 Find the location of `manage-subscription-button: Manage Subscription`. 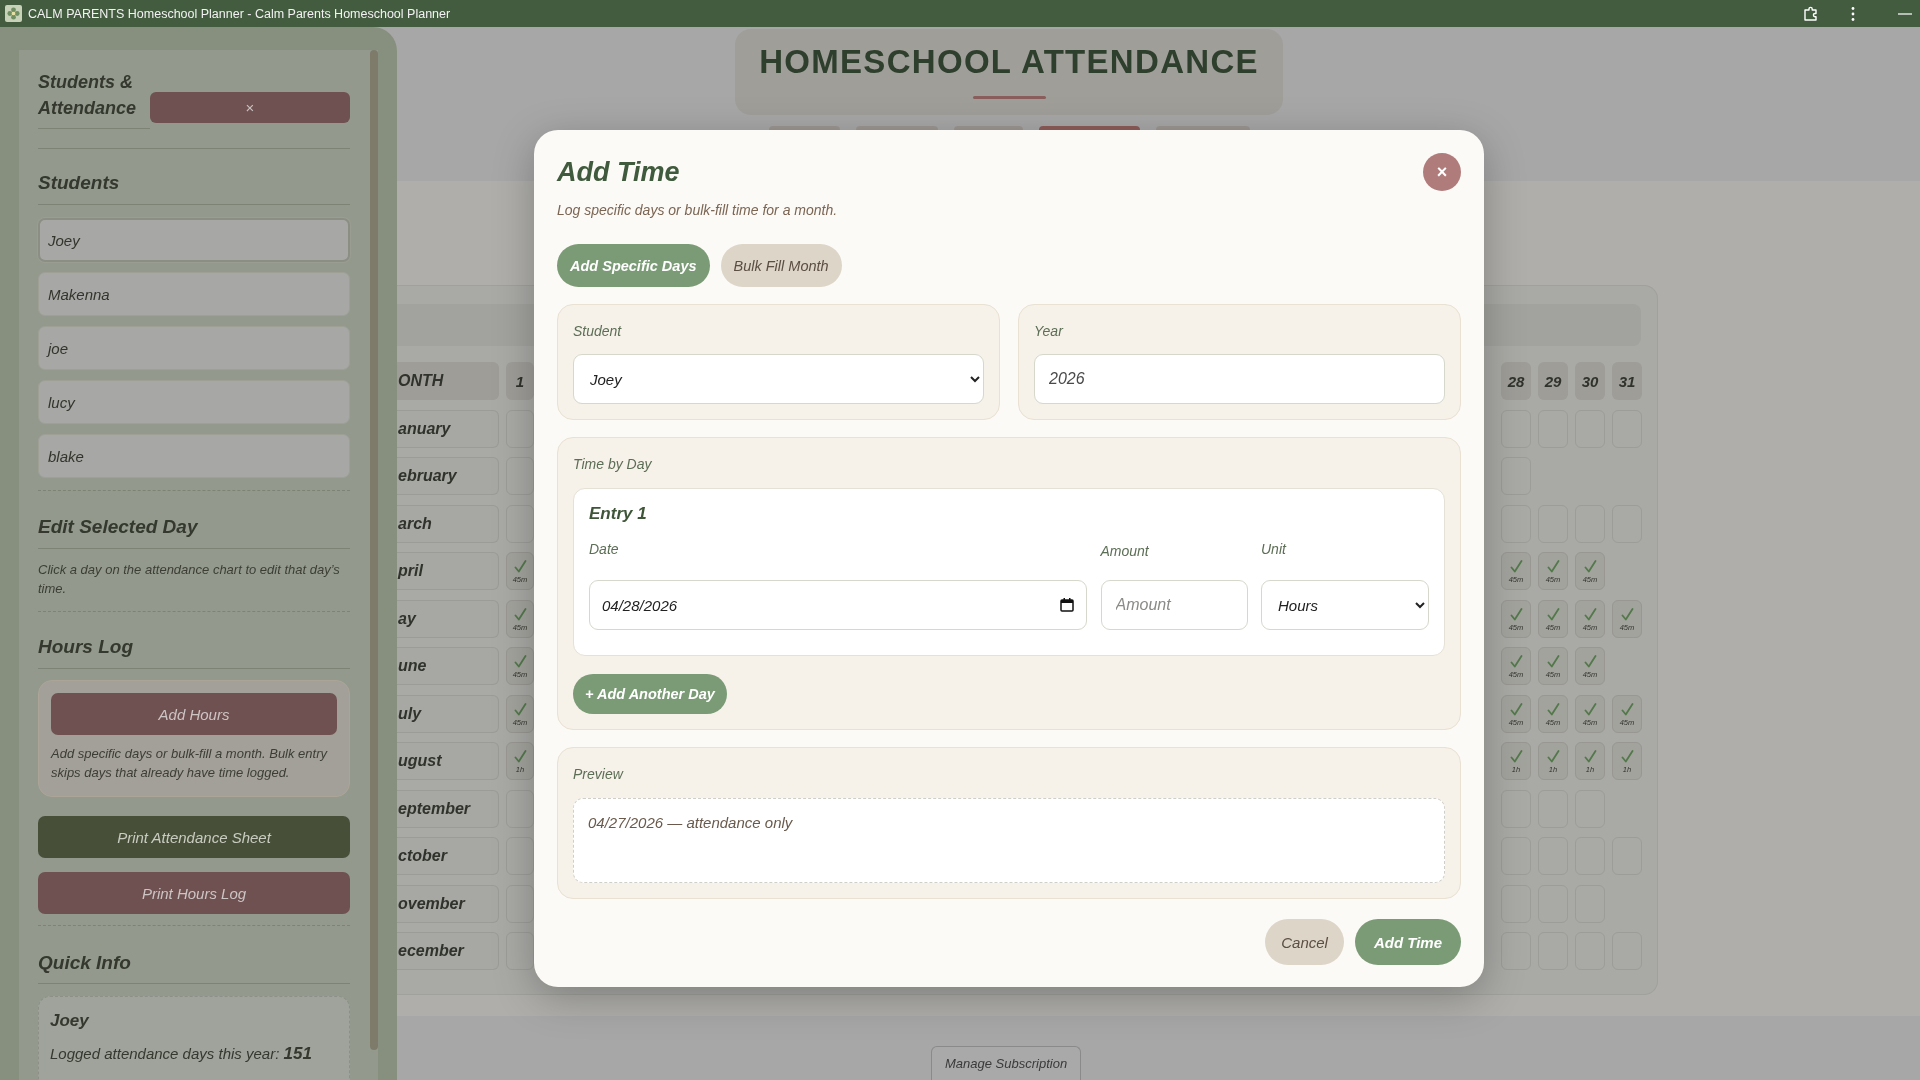

manage-subscription-button: Manage Subscription is located at coordinates (1006, 1063).